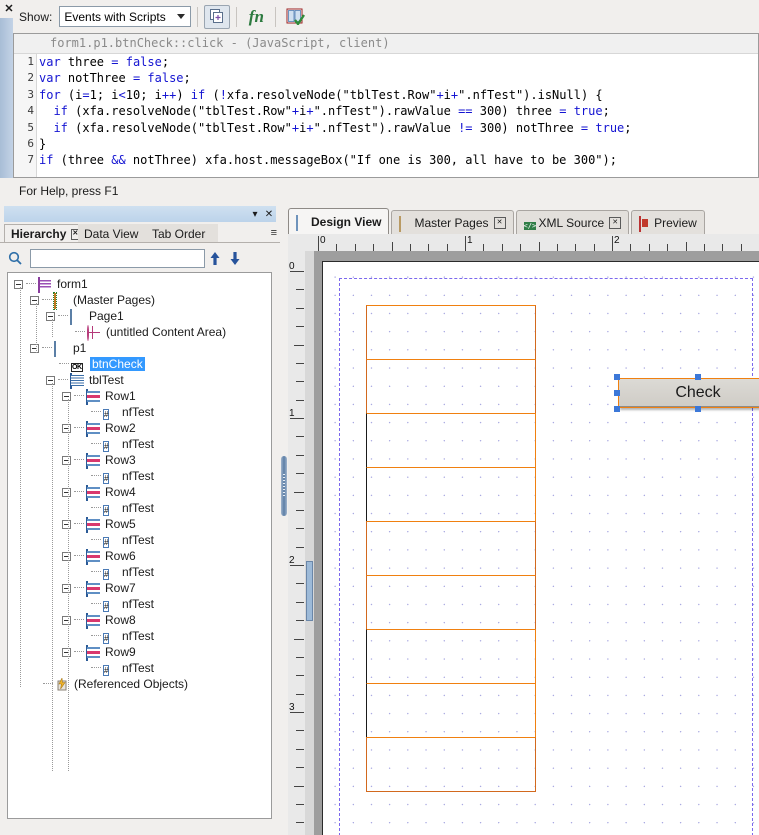  I want to click on show-events-select: Events with Scripts, so click(125, 16).